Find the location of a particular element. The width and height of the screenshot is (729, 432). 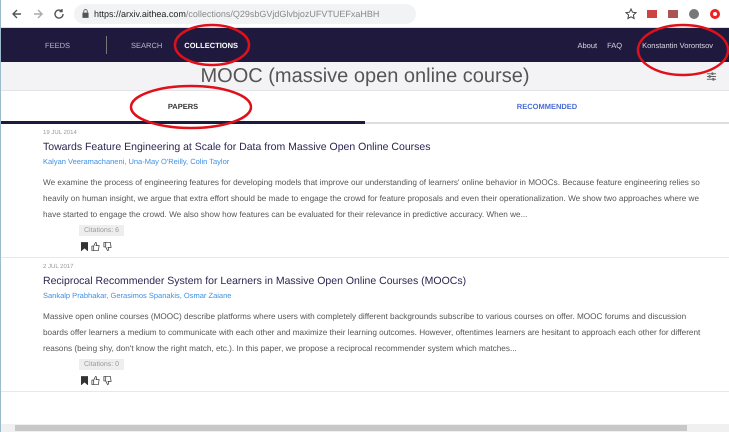

reload-icon is located at coordinates (59, 14).